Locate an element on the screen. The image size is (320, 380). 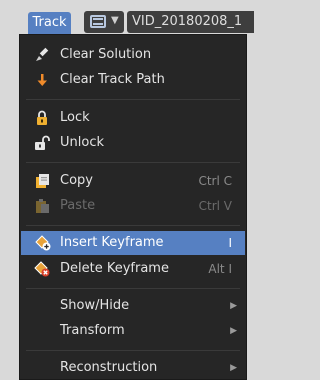
header-bar: Track ▼ VID_20180208_1 is located at coordinates (127, 17).